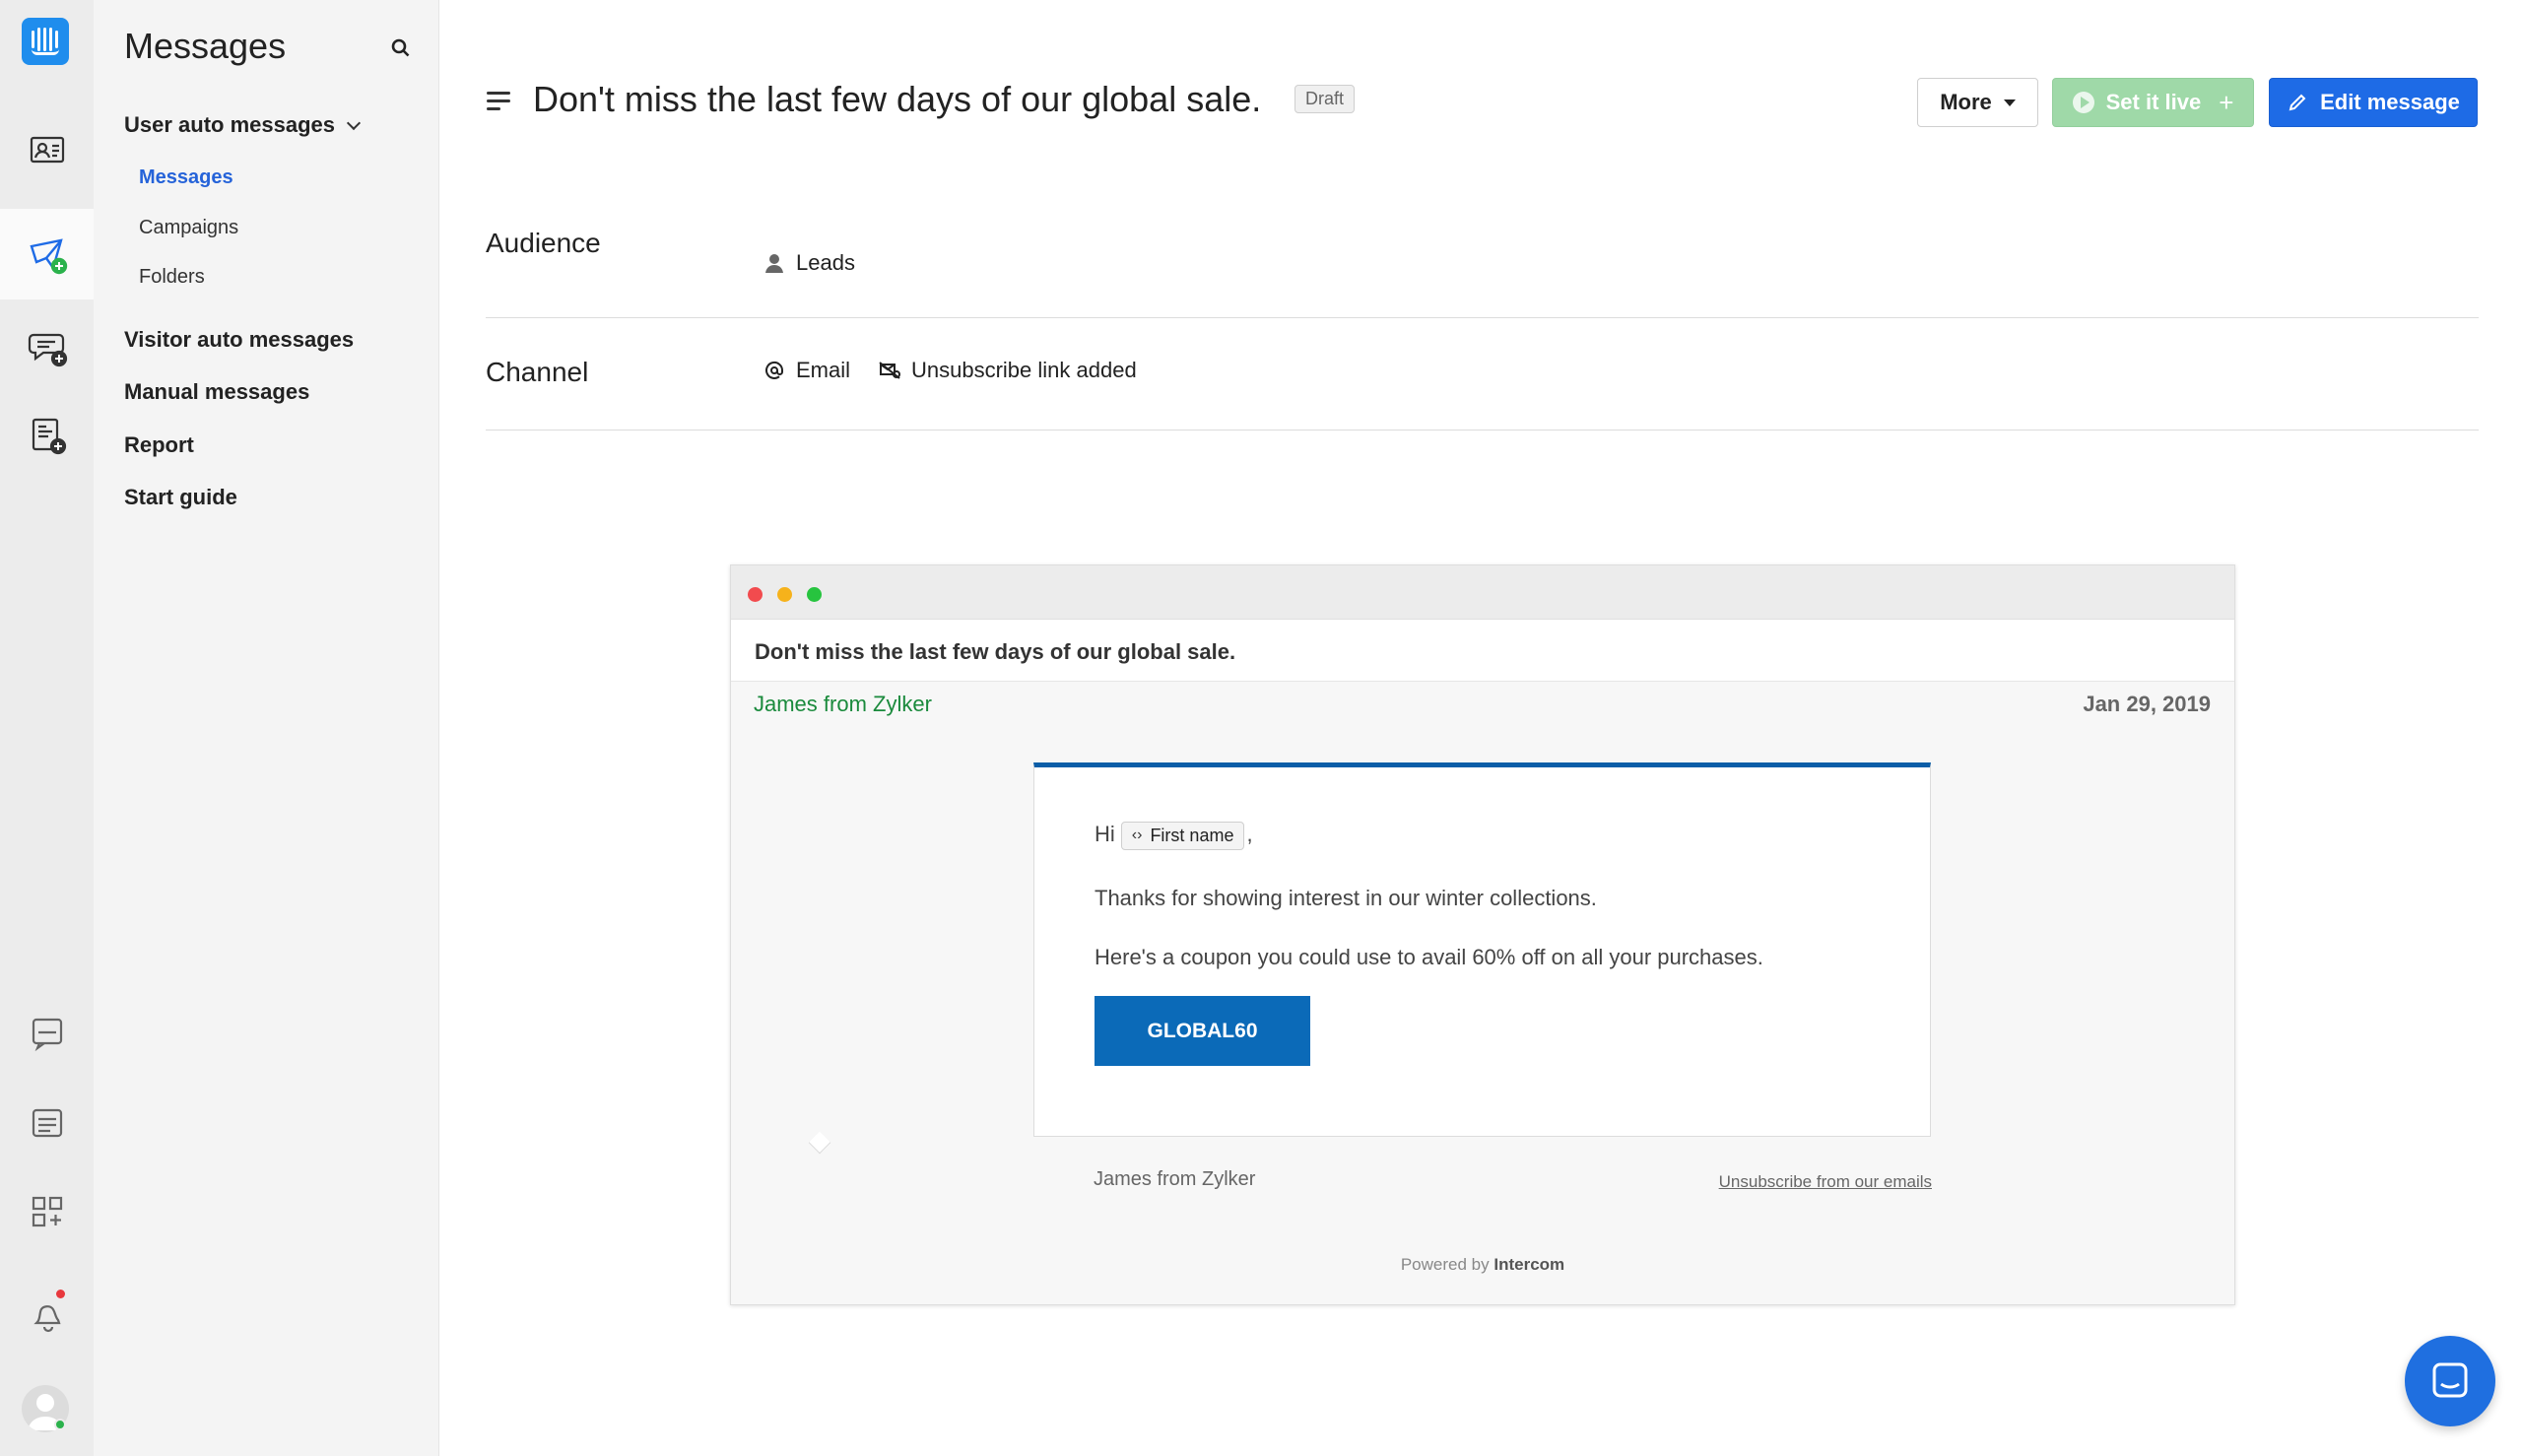  Describe the element at coordinates (889, 370) in the screenshot. I see `unsubscribe-icon` at that location.